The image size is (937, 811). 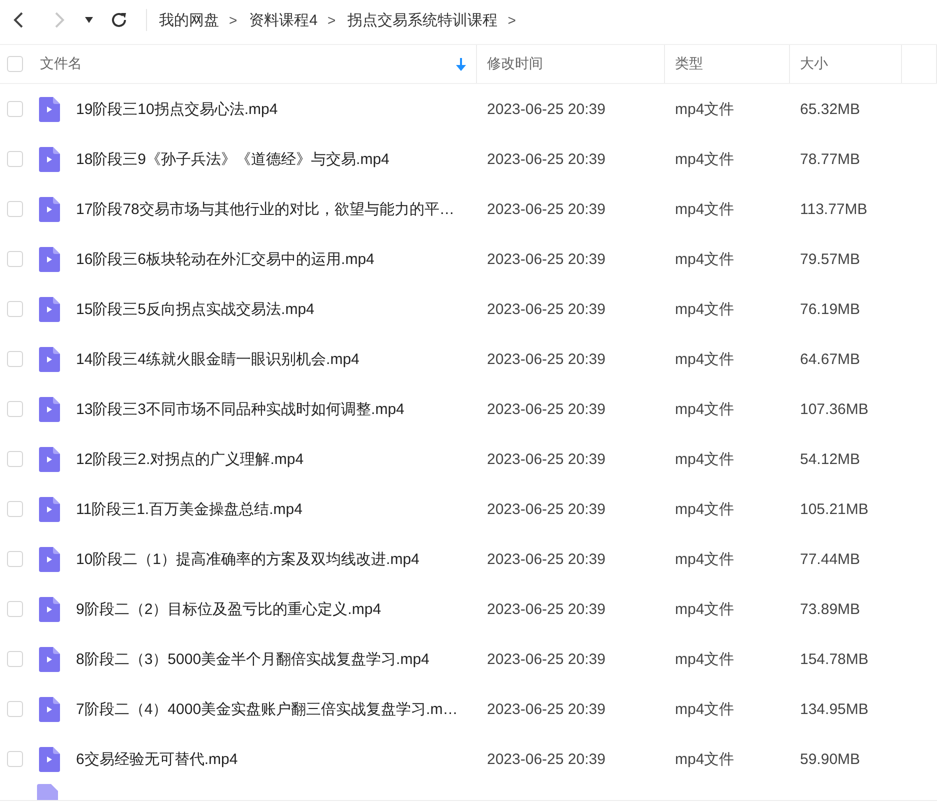 I want to click on file-name: 16阶段三6板块轮动在外汇交易中的运用.mp4, so click(x=225, y=259).